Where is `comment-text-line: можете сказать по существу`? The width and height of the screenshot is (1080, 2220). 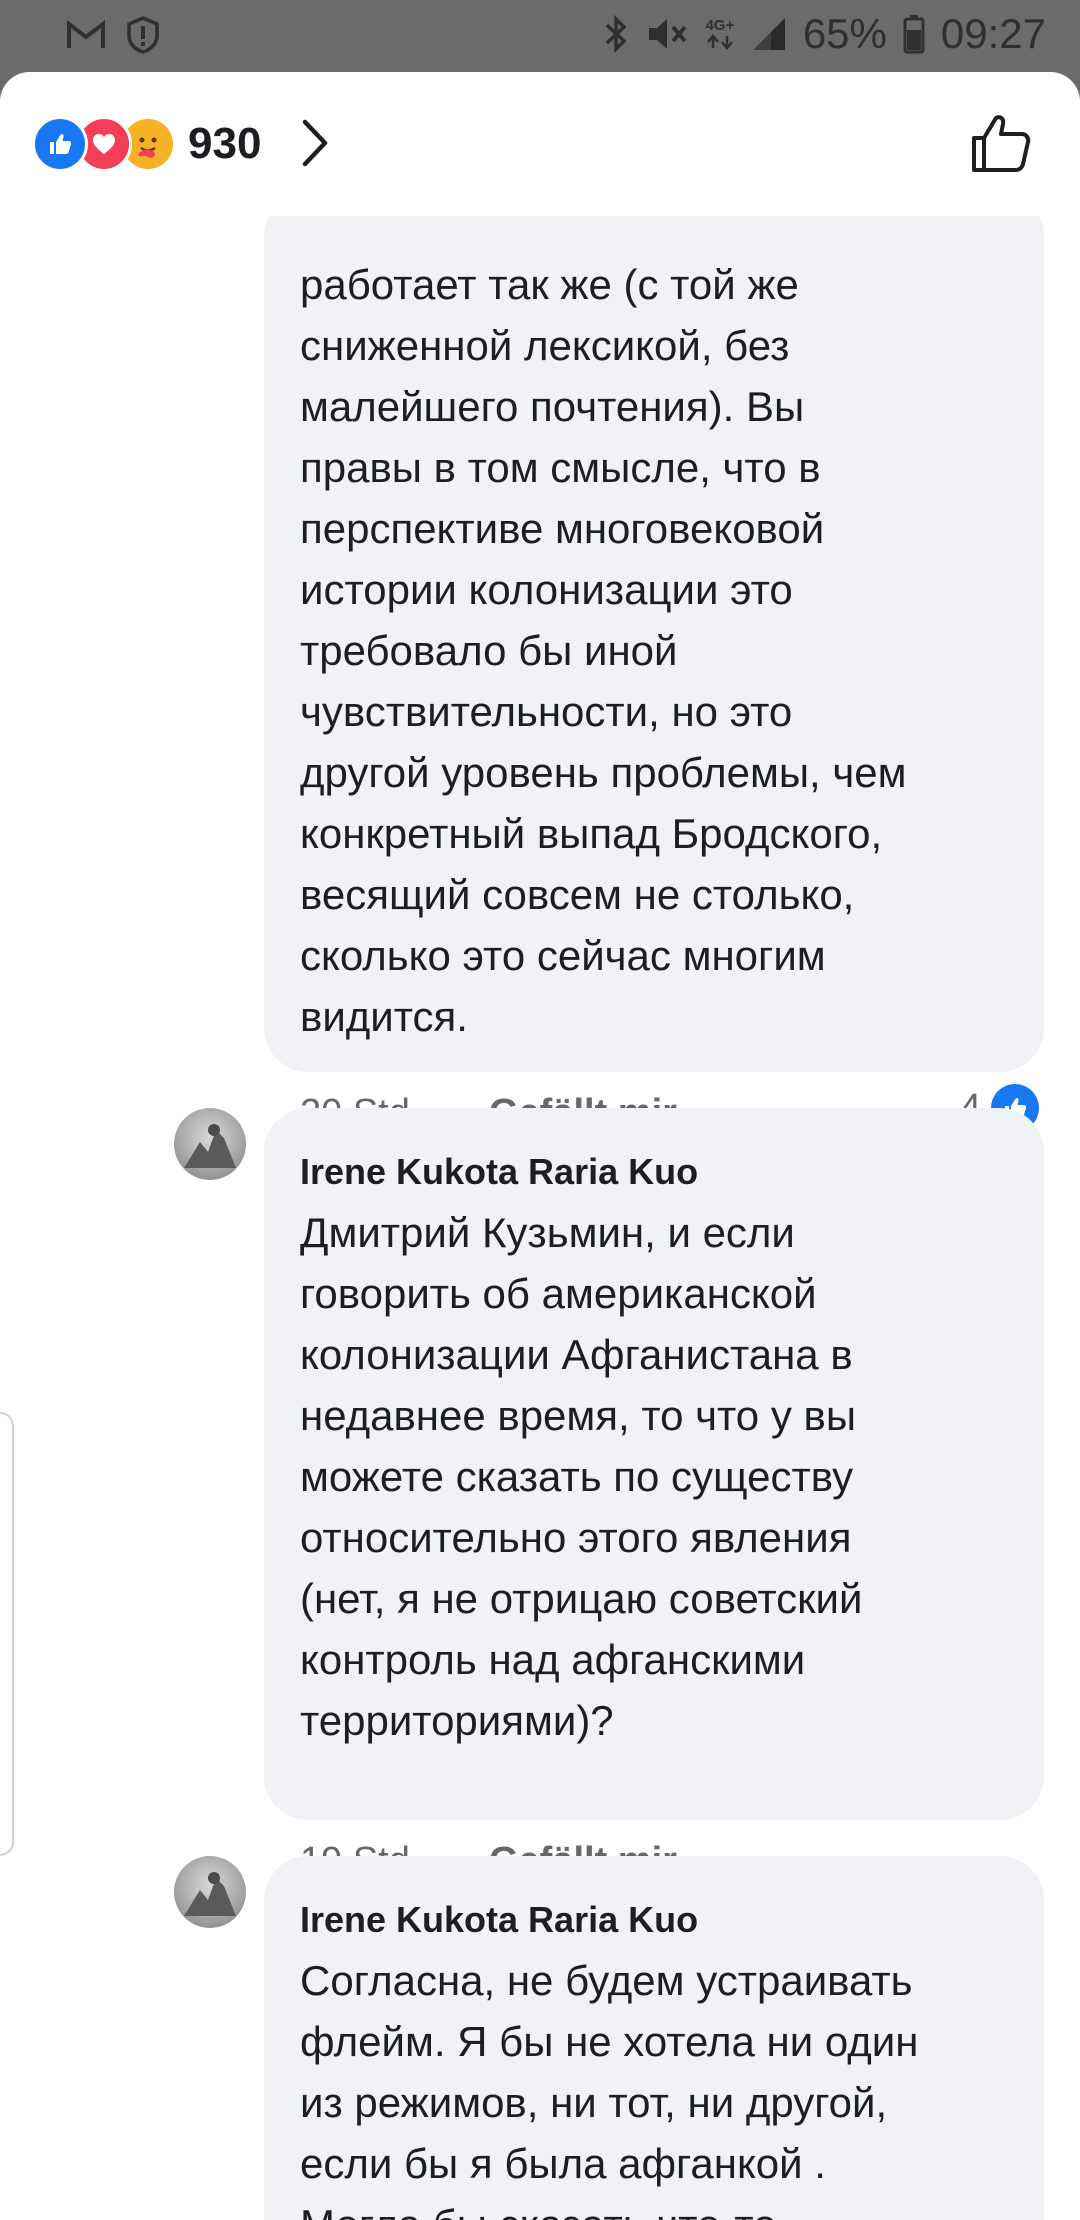
comment-text-line: можете сказать по существу is located at coordinates (577, 1476).